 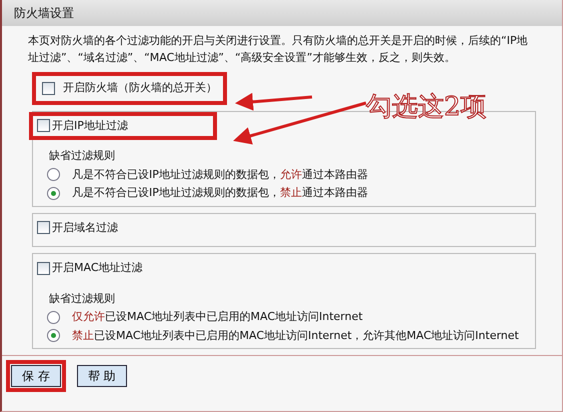 I want to click on save-button: 保 存, so click(x=36, y=376).